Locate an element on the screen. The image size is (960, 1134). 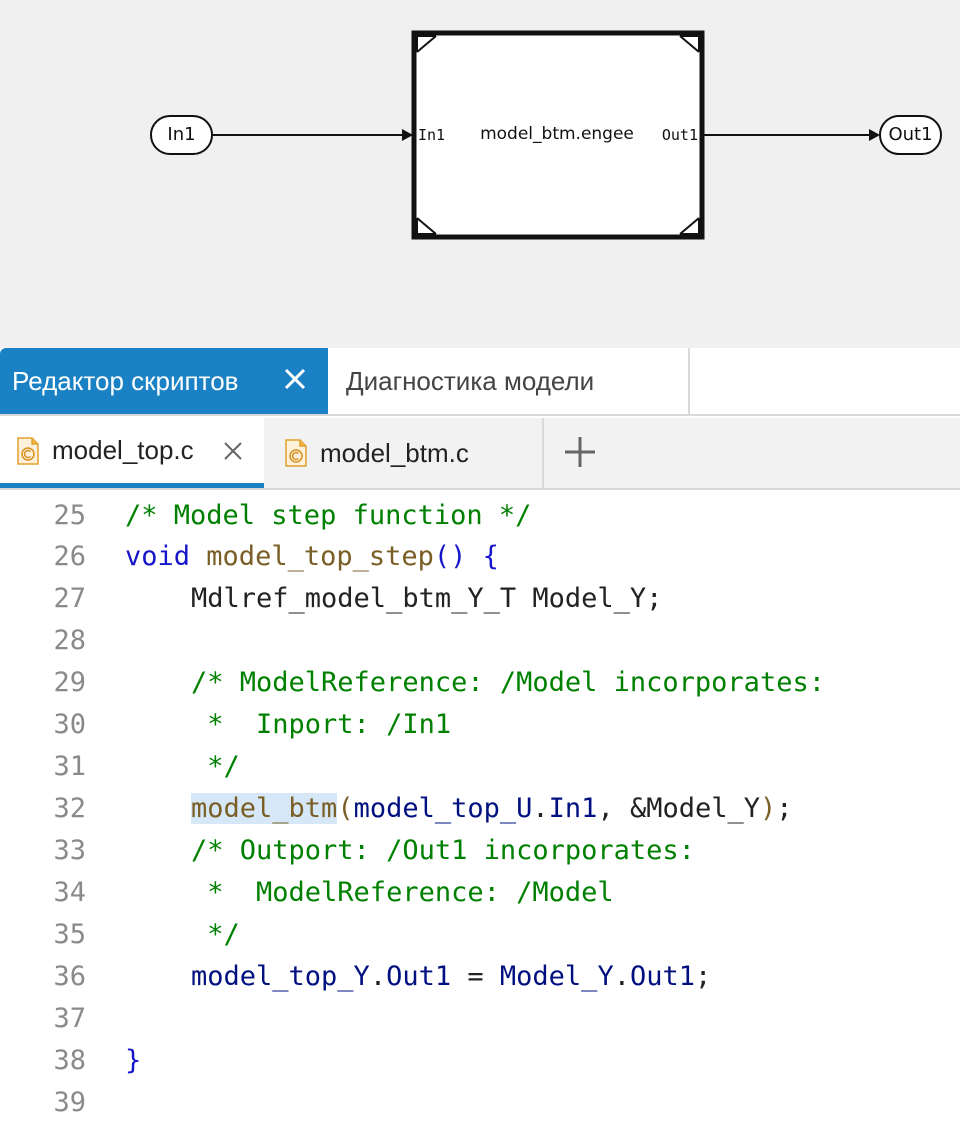
code-line: 33 /* Outport: /Out1 incorporates: is located at coordinates (480, 850).